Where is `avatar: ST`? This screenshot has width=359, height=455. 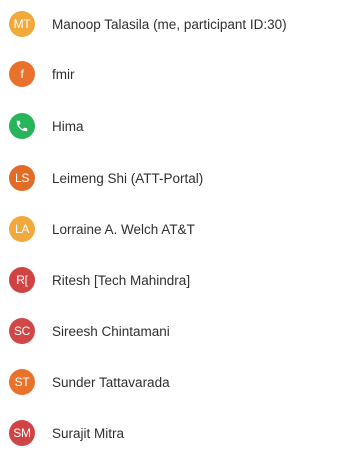 avatar: ST is located at coordinates (22, 382).